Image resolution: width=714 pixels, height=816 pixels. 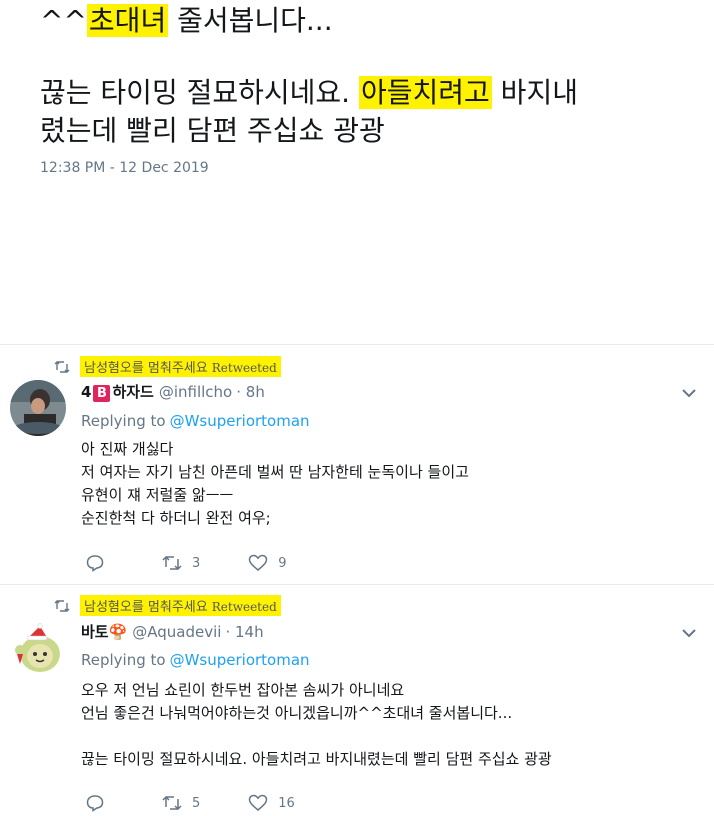 What do you see at coordinates (275, 472) in the screenshot?
I see `tweet-text-line: 저 여자는 자기 남친 아픈데 벌써 딴 남자한테 눈독이나 들이고` at bounding box center [275, 472].